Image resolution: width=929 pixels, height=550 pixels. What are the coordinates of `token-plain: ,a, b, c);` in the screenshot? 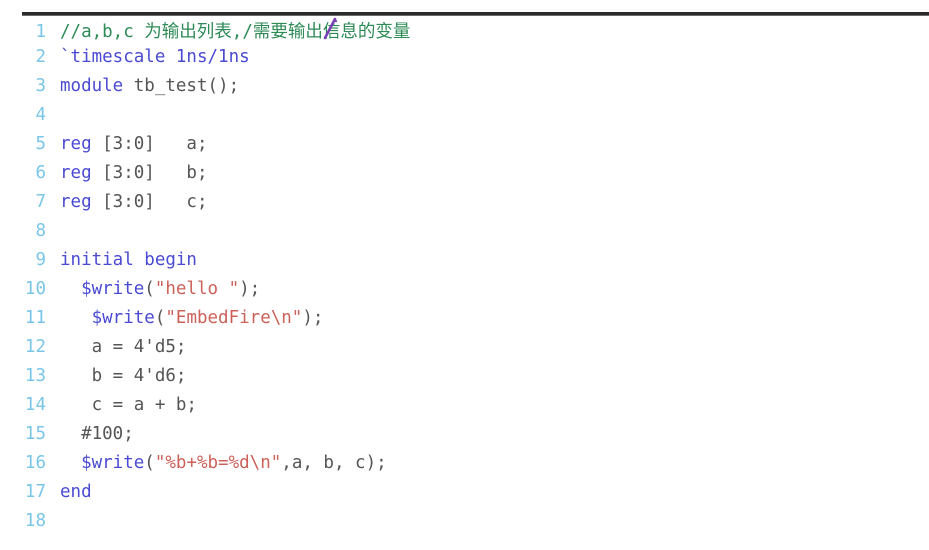 It's located at (334, 463).